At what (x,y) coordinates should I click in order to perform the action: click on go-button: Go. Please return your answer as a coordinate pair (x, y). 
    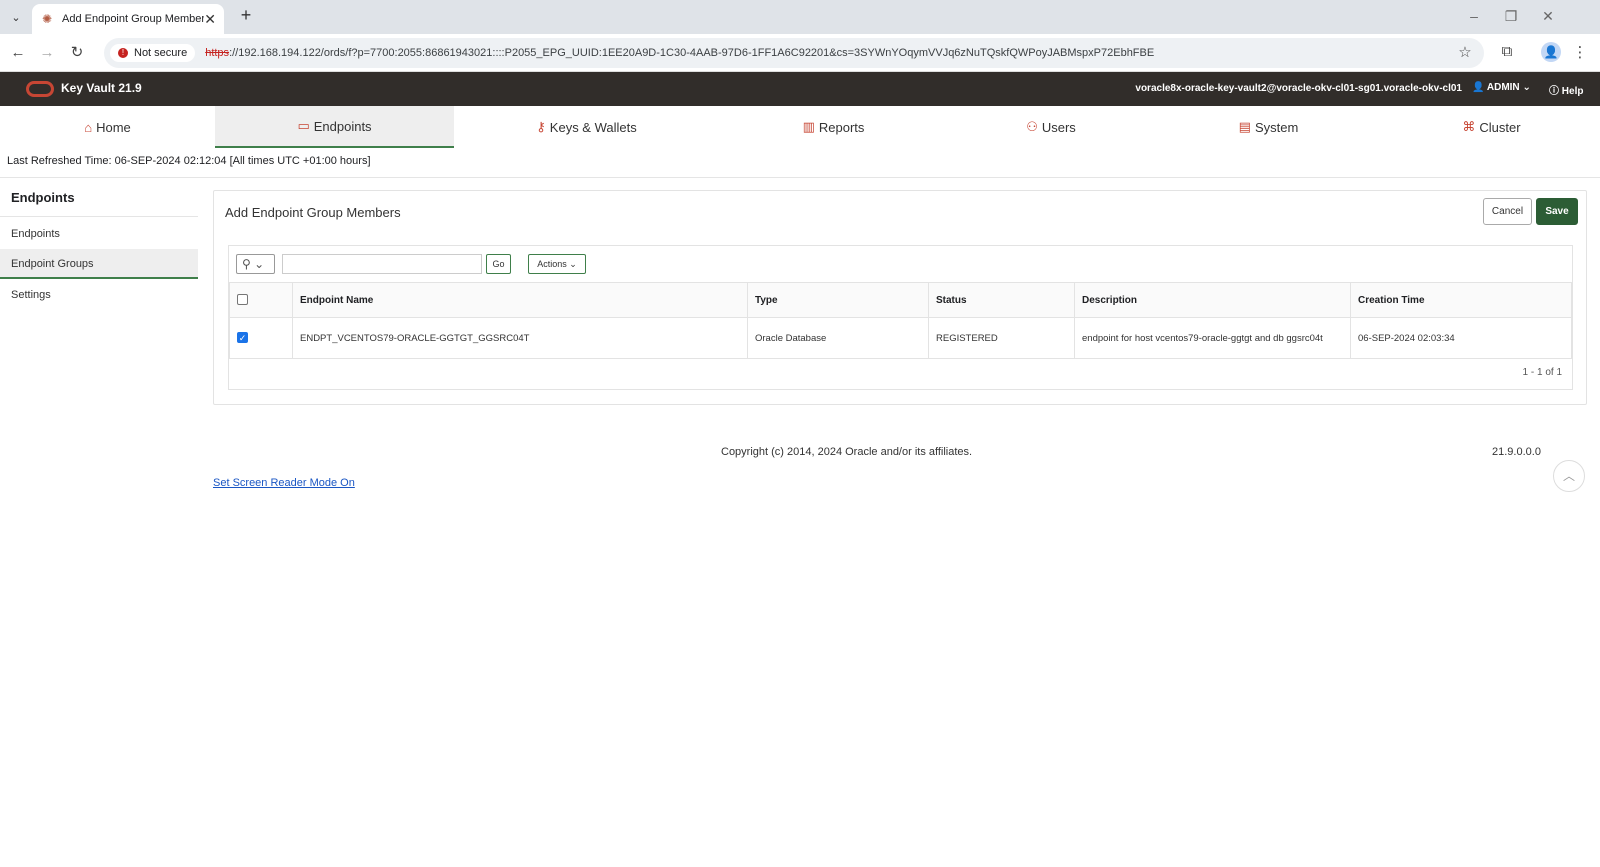
    Looking at the image, I should click on (498, 264).